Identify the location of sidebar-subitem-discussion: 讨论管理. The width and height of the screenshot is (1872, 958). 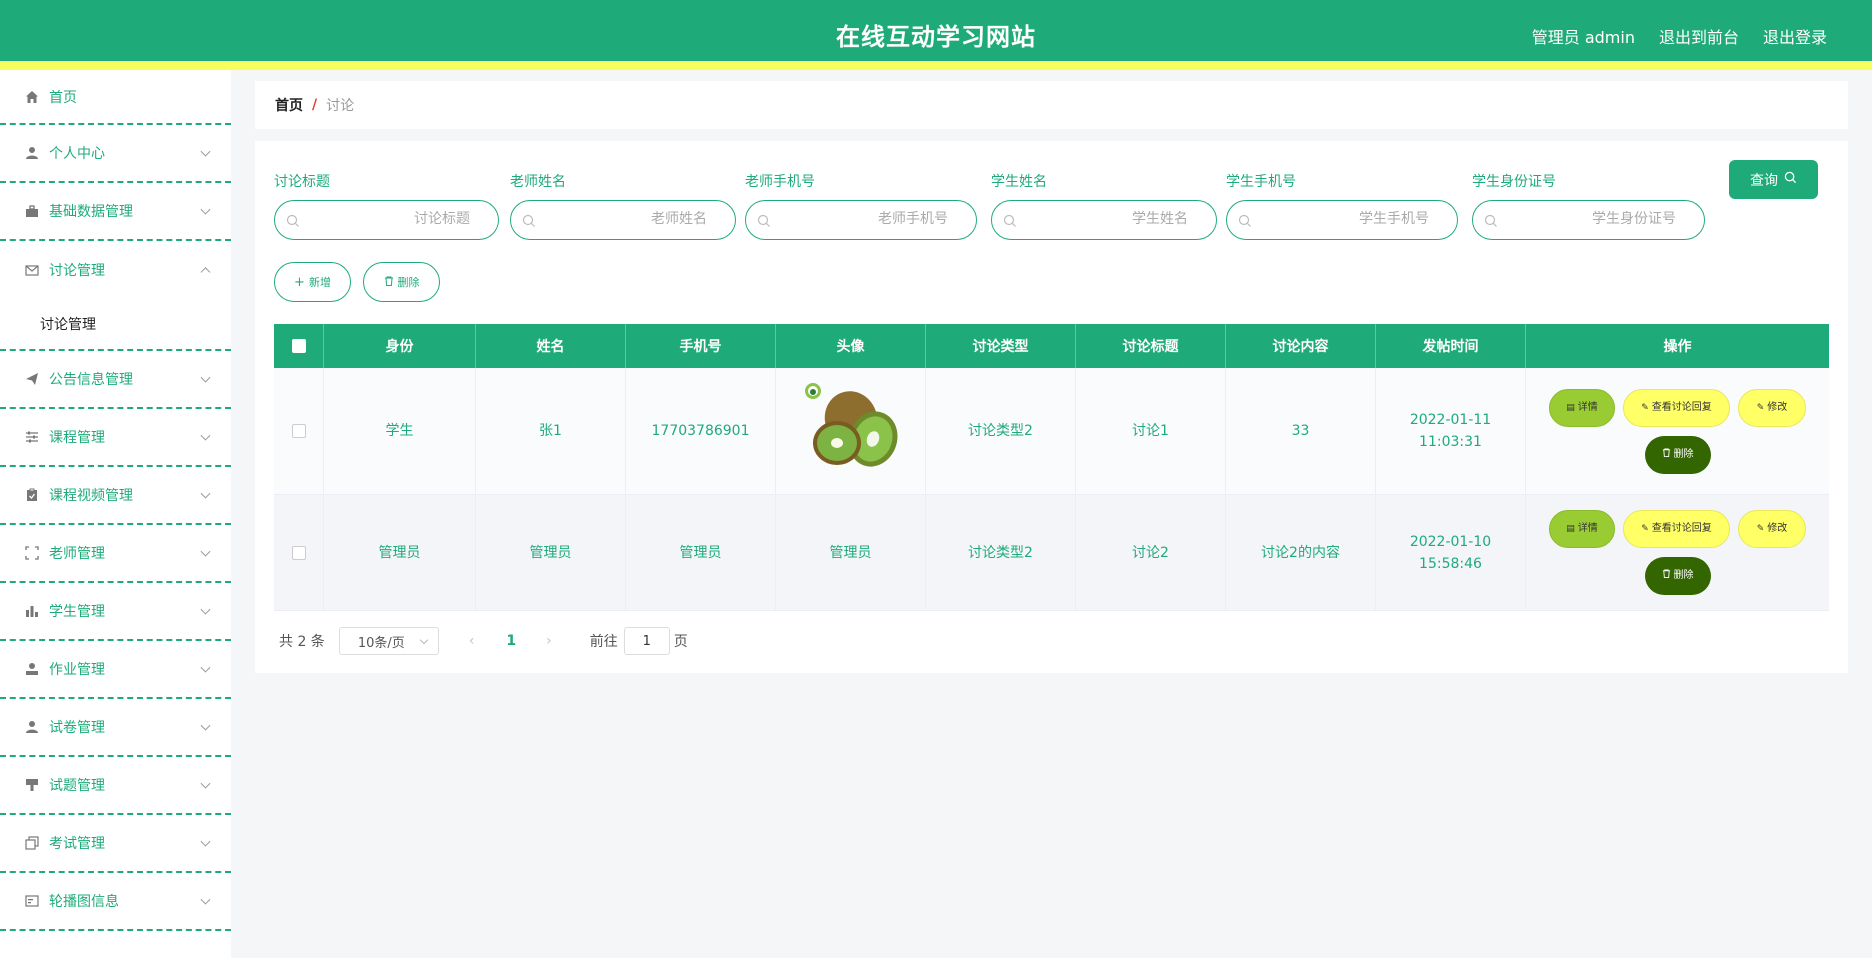
(115, 325).